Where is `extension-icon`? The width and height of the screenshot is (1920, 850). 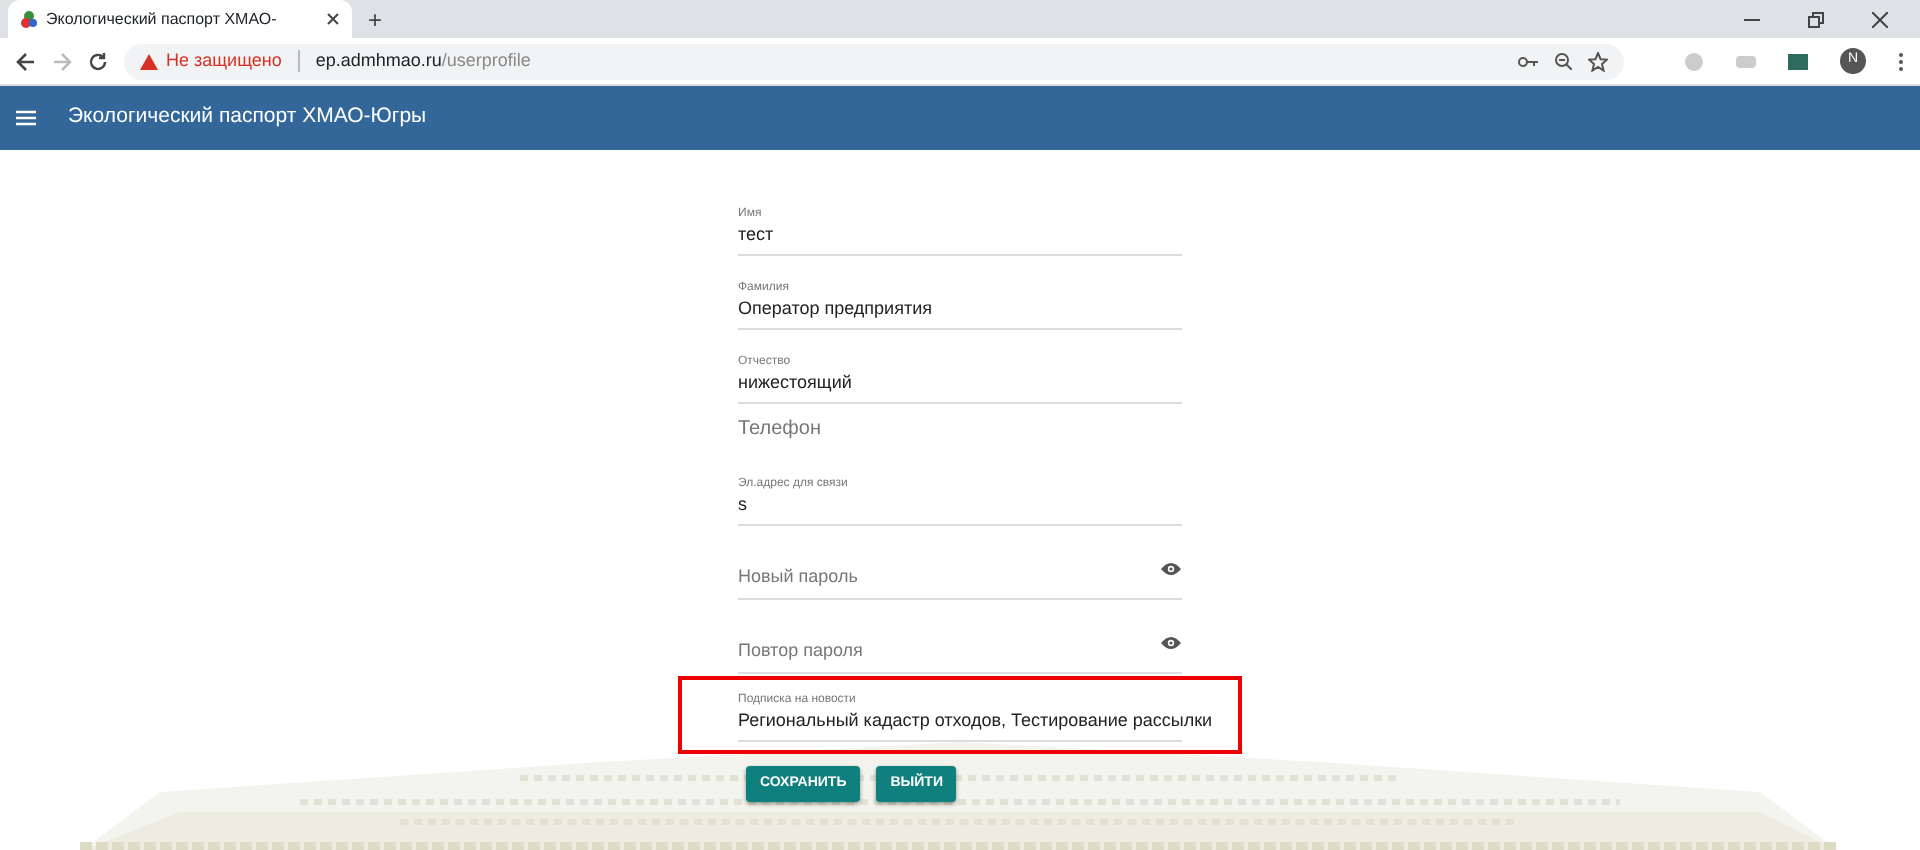
extension-icon is located at coordinates (1798, 61).